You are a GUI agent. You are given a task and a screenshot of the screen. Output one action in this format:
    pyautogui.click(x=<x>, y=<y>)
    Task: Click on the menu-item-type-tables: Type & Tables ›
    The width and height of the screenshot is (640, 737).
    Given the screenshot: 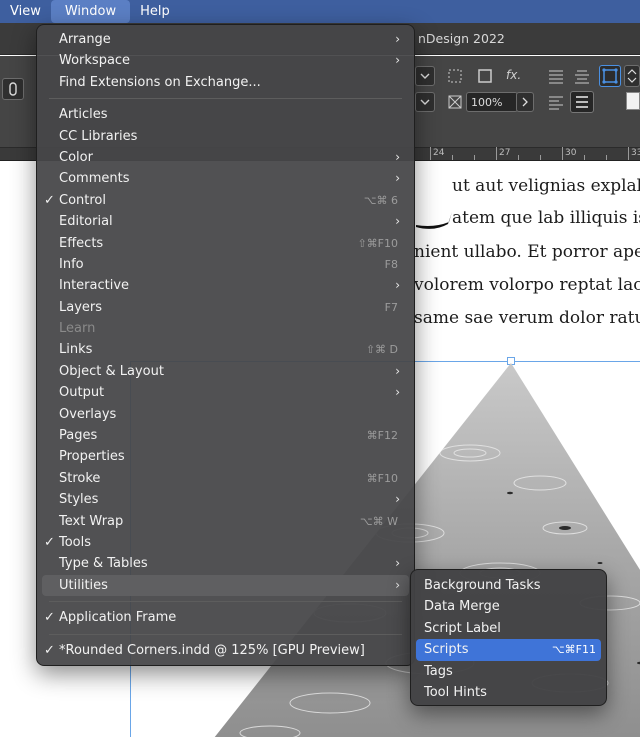 What is the action you would take?
    pyautogui.click(x=225, y=563)
    